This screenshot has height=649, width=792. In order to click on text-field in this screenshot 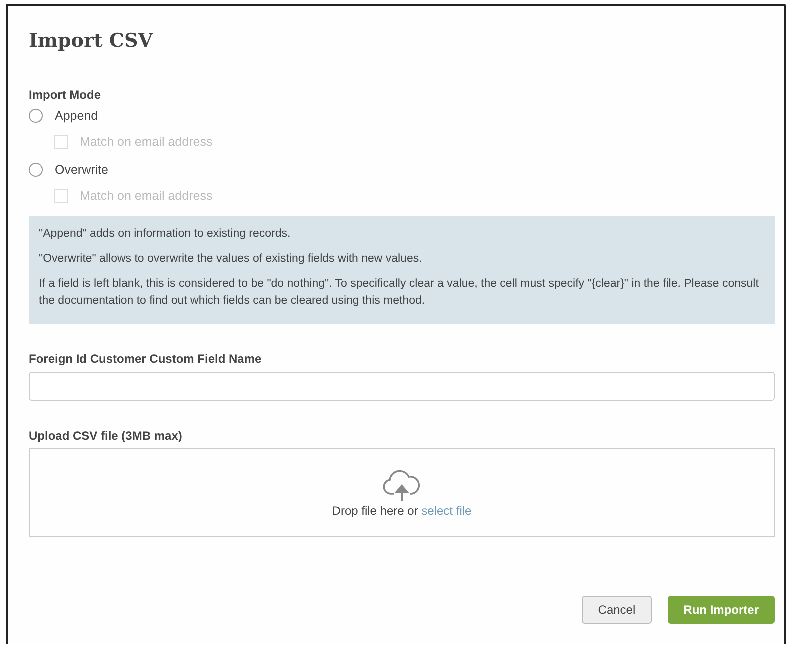, I will do `click(402, 386)`.